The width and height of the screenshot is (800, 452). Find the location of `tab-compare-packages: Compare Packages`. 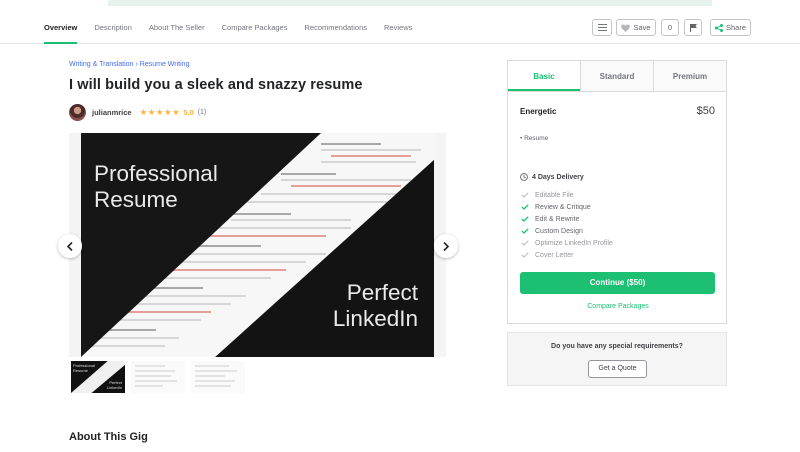

tab-compare-packages: Compare Packages is located at coordinates (255, 25).